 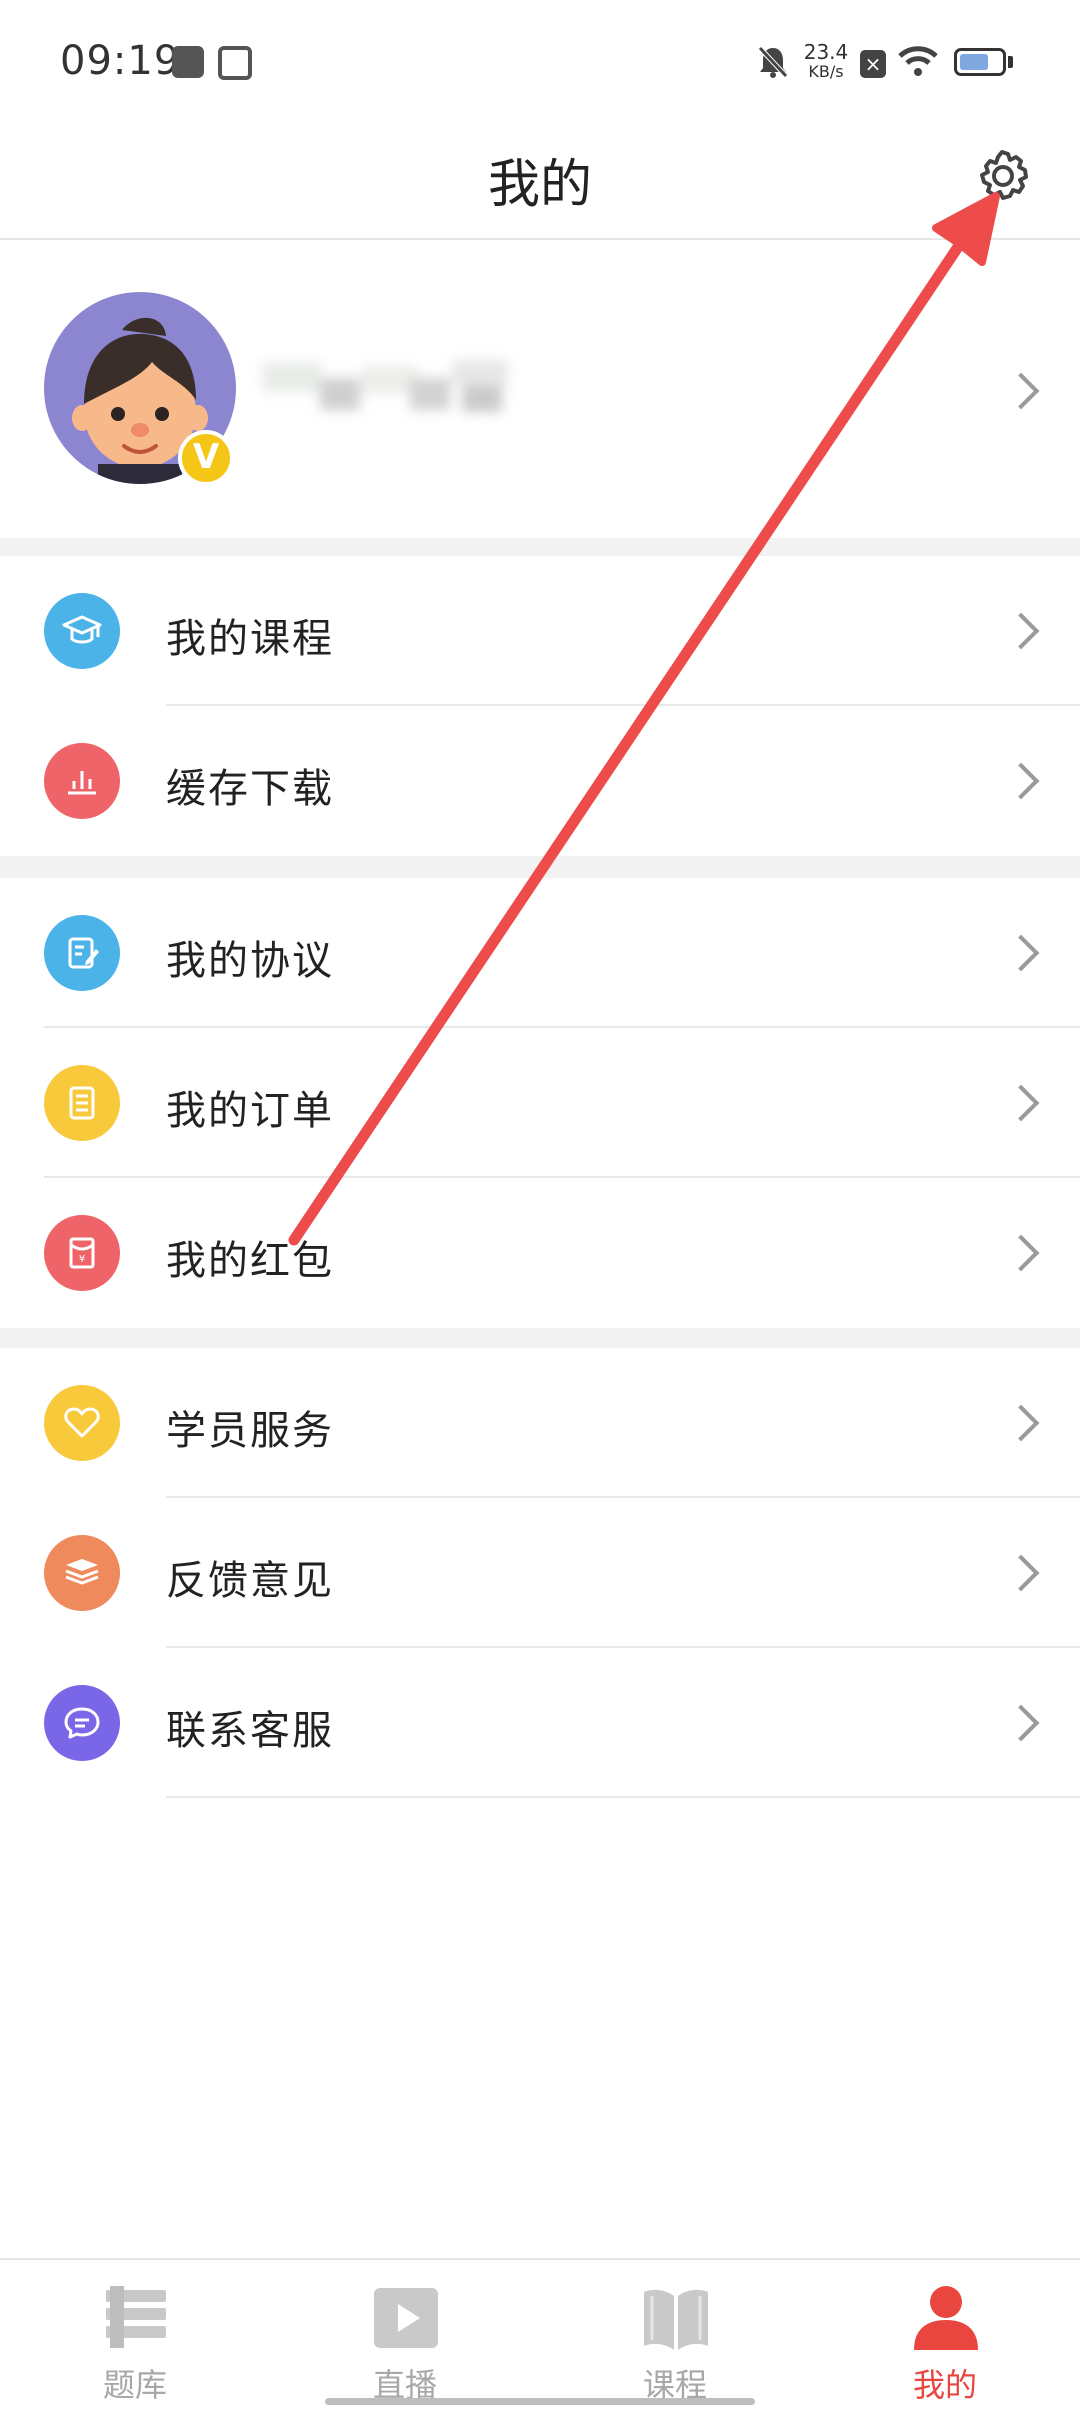 I want to click on page-title: 我的, so click(x=539, y=185).